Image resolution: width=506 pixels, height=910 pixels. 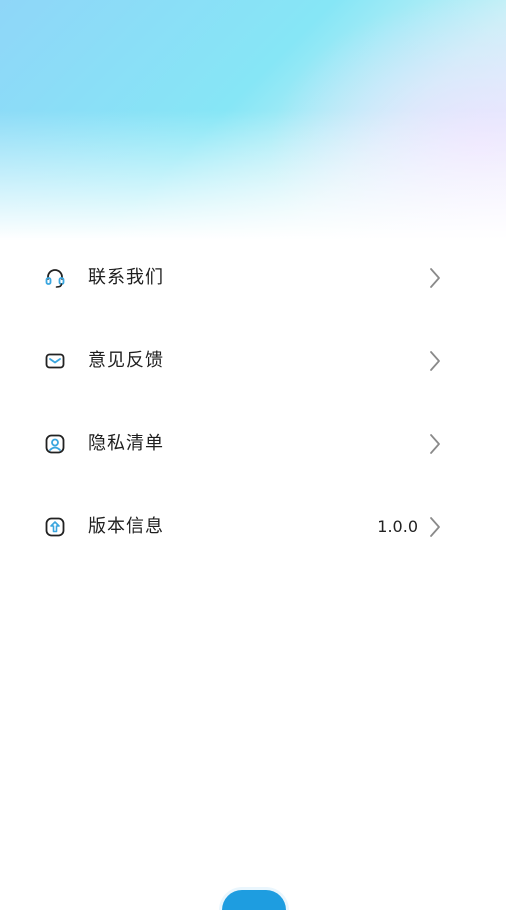 I want to click on menu-item-label: 意见反馈, so click(x=126, y=360).